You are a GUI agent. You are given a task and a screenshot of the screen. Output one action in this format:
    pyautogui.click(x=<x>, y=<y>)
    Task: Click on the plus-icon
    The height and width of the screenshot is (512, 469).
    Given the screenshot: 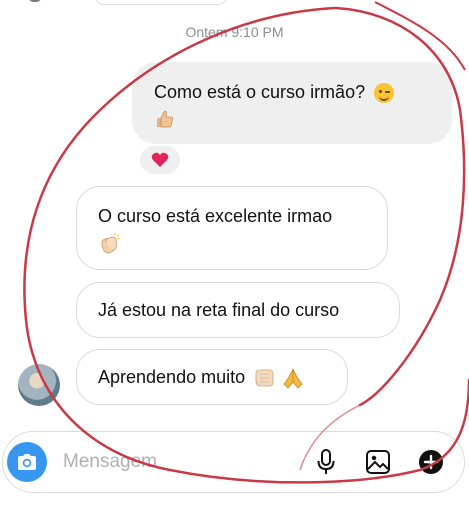 What is the action you would take?
    pyautogui.click(x=431, y=462)
    